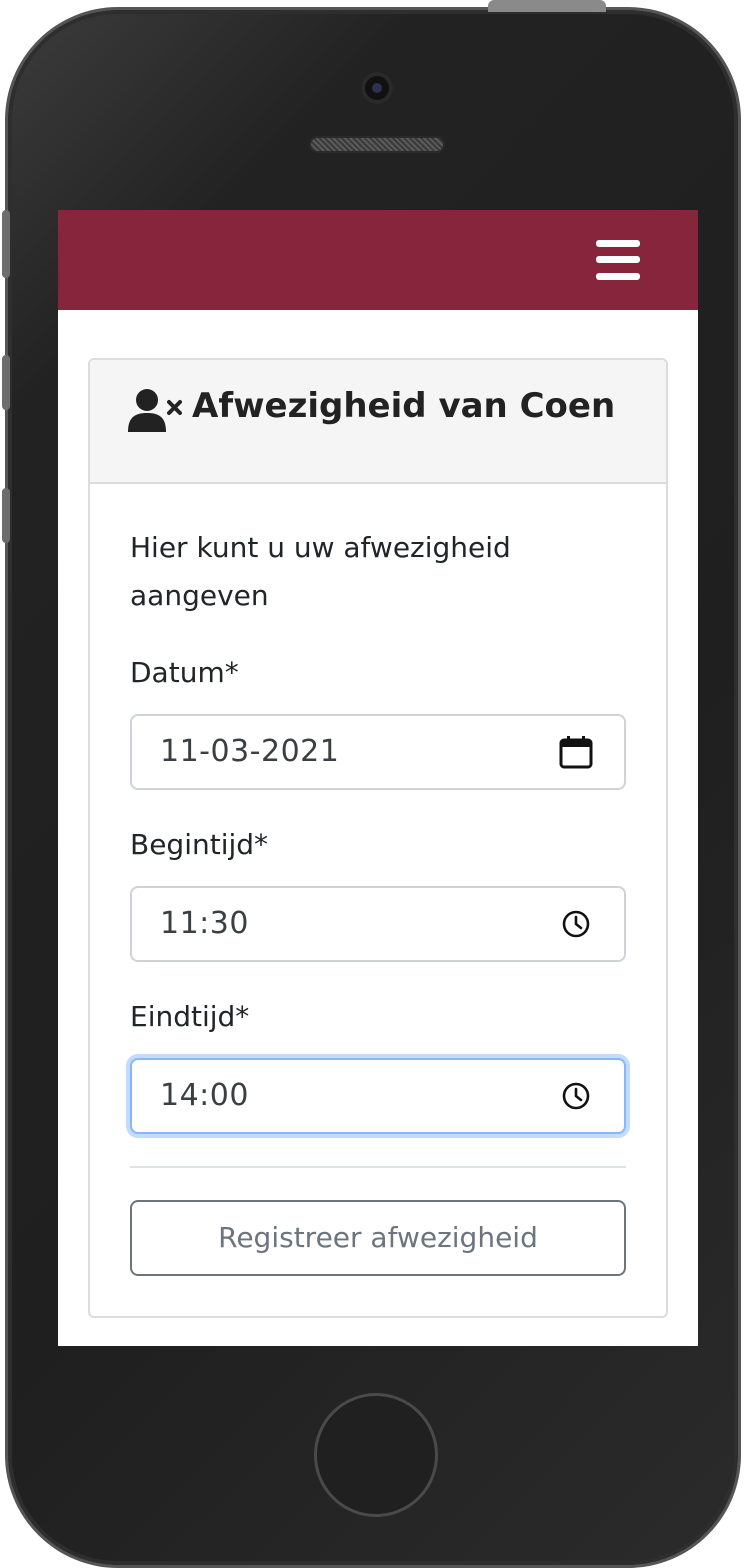 Image resolution: width=748 pixels, height=1568 pixels. What do you see at coordinates (378, 924) in the screenshot?
I see `start-time-field: 11:30` at bounding box center [378, 924].